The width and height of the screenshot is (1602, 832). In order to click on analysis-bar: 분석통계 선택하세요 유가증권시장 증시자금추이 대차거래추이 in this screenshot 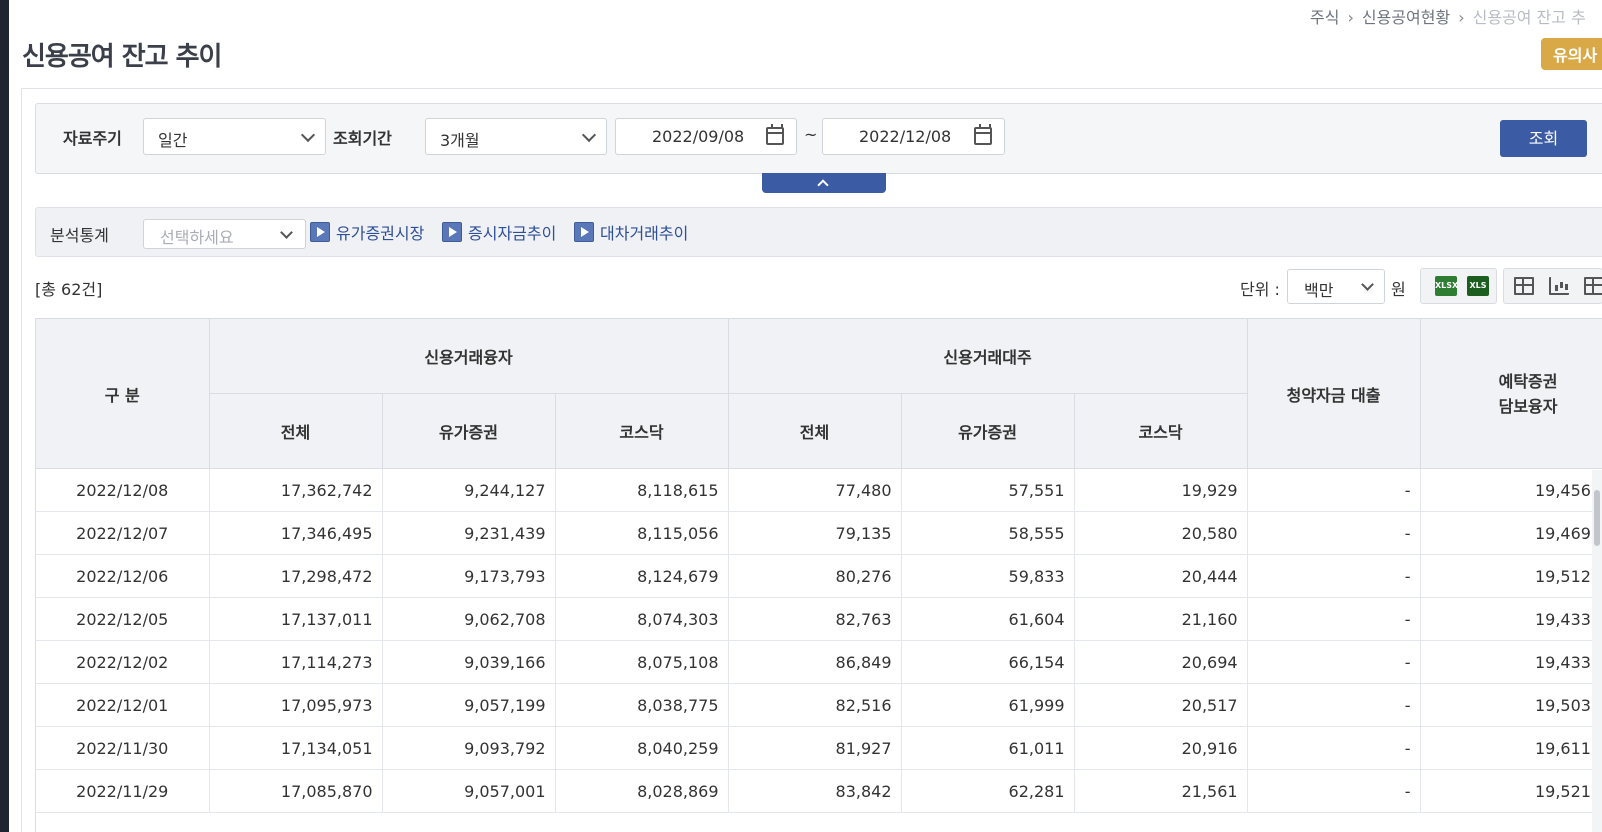, I will do `click(818, 232)`.